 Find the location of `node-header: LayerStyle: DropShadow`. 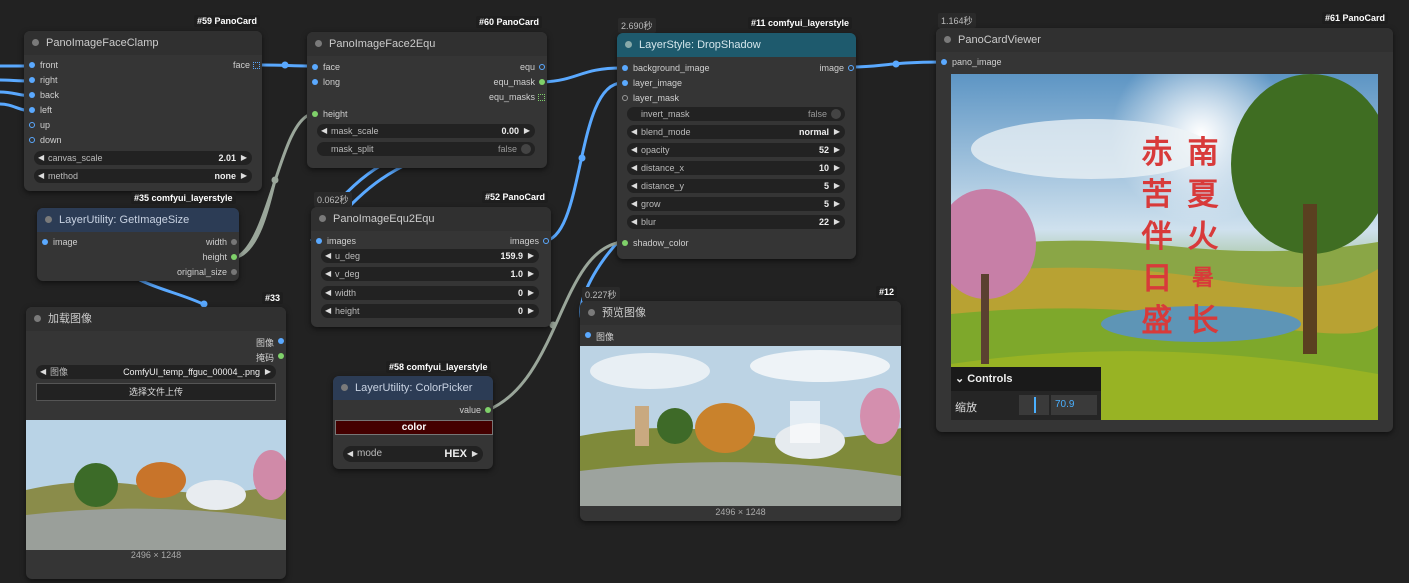

node-header: LayerStyle: DropShadow is located at coordinates (736, 45).